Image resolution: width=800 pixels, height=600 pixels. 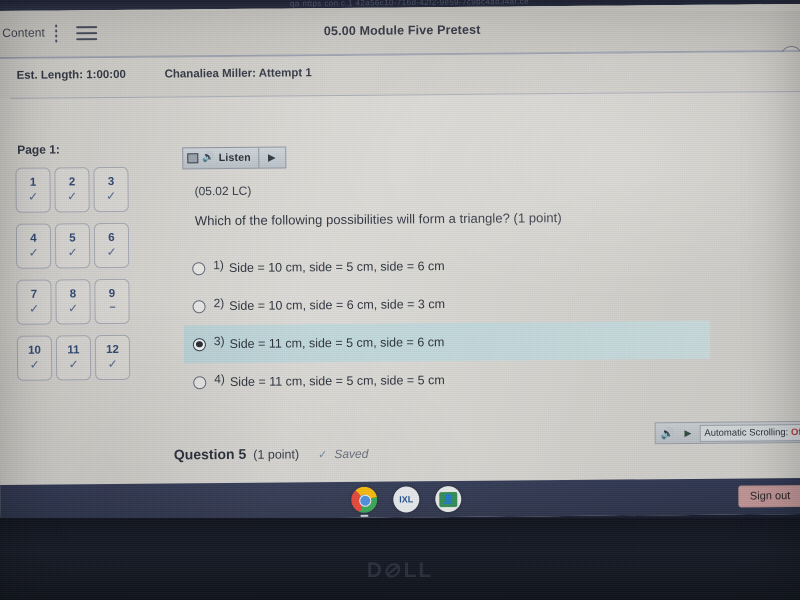 What do you see at coordinates (463, 265) in the screenshot?
I see `answer-option: 1) Side = 10 cm, side = 5 cm, side = 6 cm` at bounding box center [463, 265].